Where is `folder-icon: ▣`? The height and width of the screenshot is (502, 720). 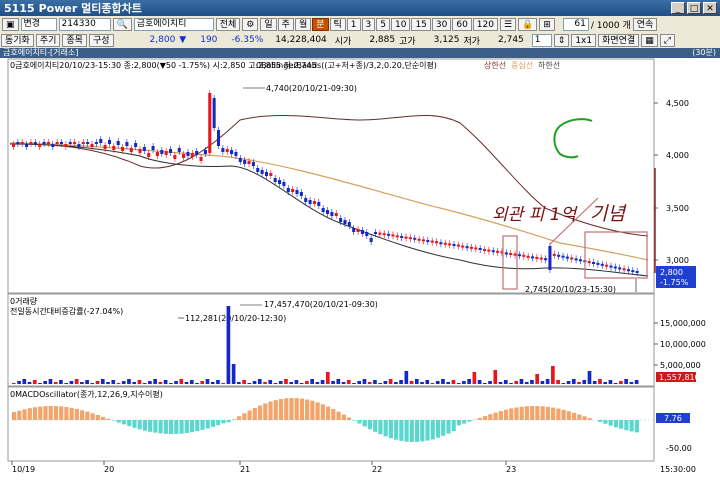
folder-icon: ▣ is located at coordinates (10, 24).